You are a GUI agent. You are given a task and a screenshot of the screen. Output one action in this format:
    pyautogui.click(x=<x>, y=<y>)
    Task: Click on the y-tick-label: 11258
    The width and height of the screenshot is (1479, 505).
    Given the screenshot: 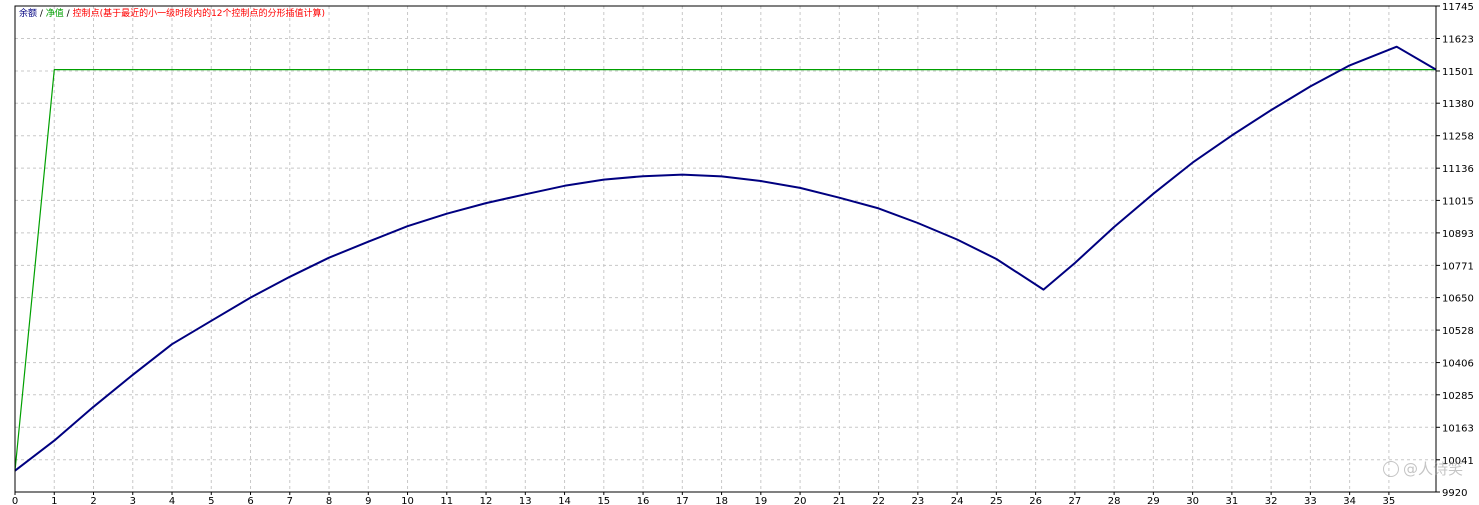 What is the action you would take?
    pyautogui.click(x=1458, y=137)
    